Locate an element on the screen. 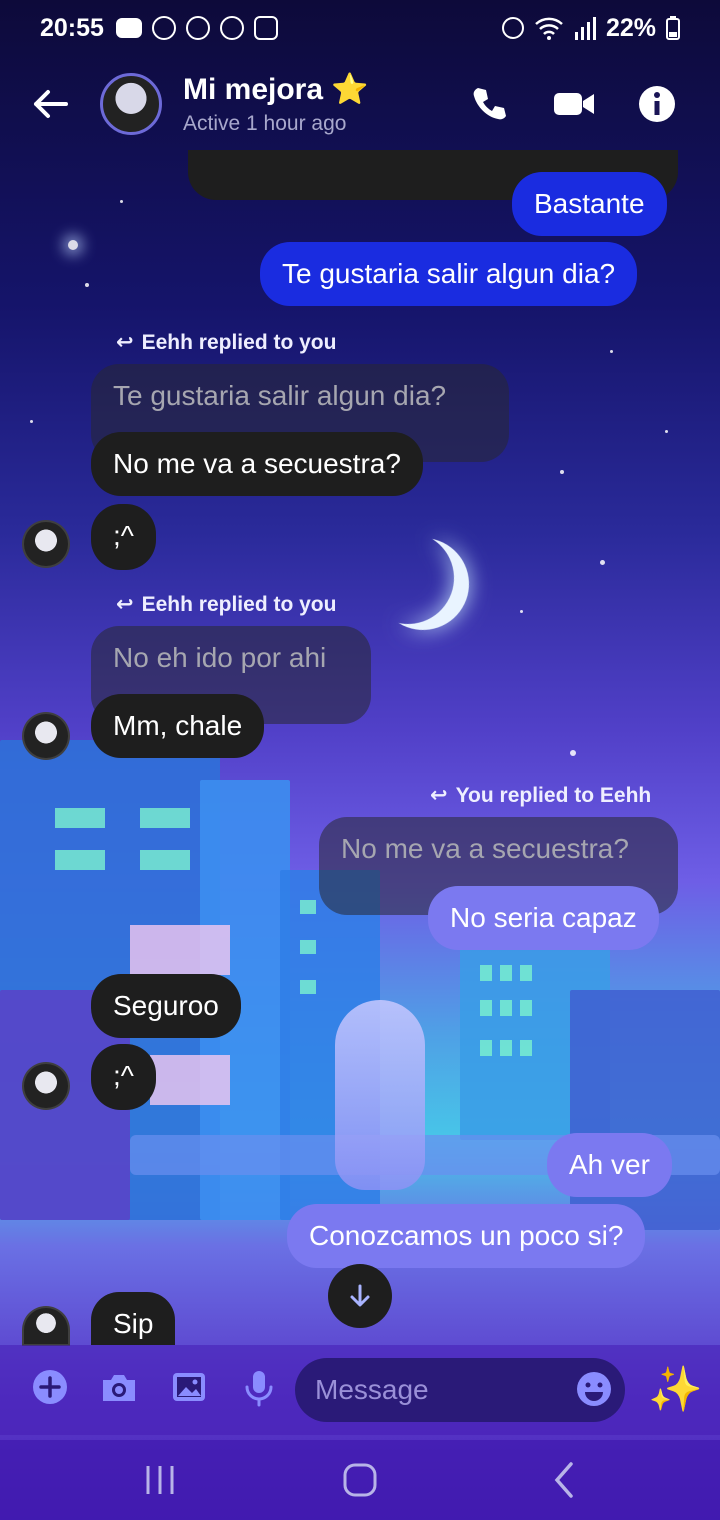 This screenshot has width=720, height=1520. battery-icon is located at coordinates (673, 28).